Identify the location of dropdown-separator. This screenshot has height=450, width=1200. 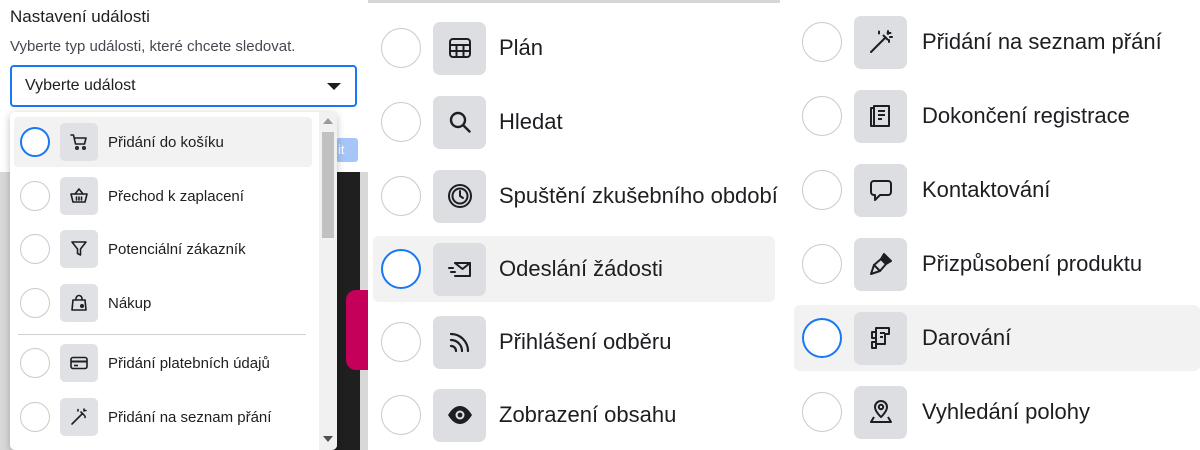
(162, 334).